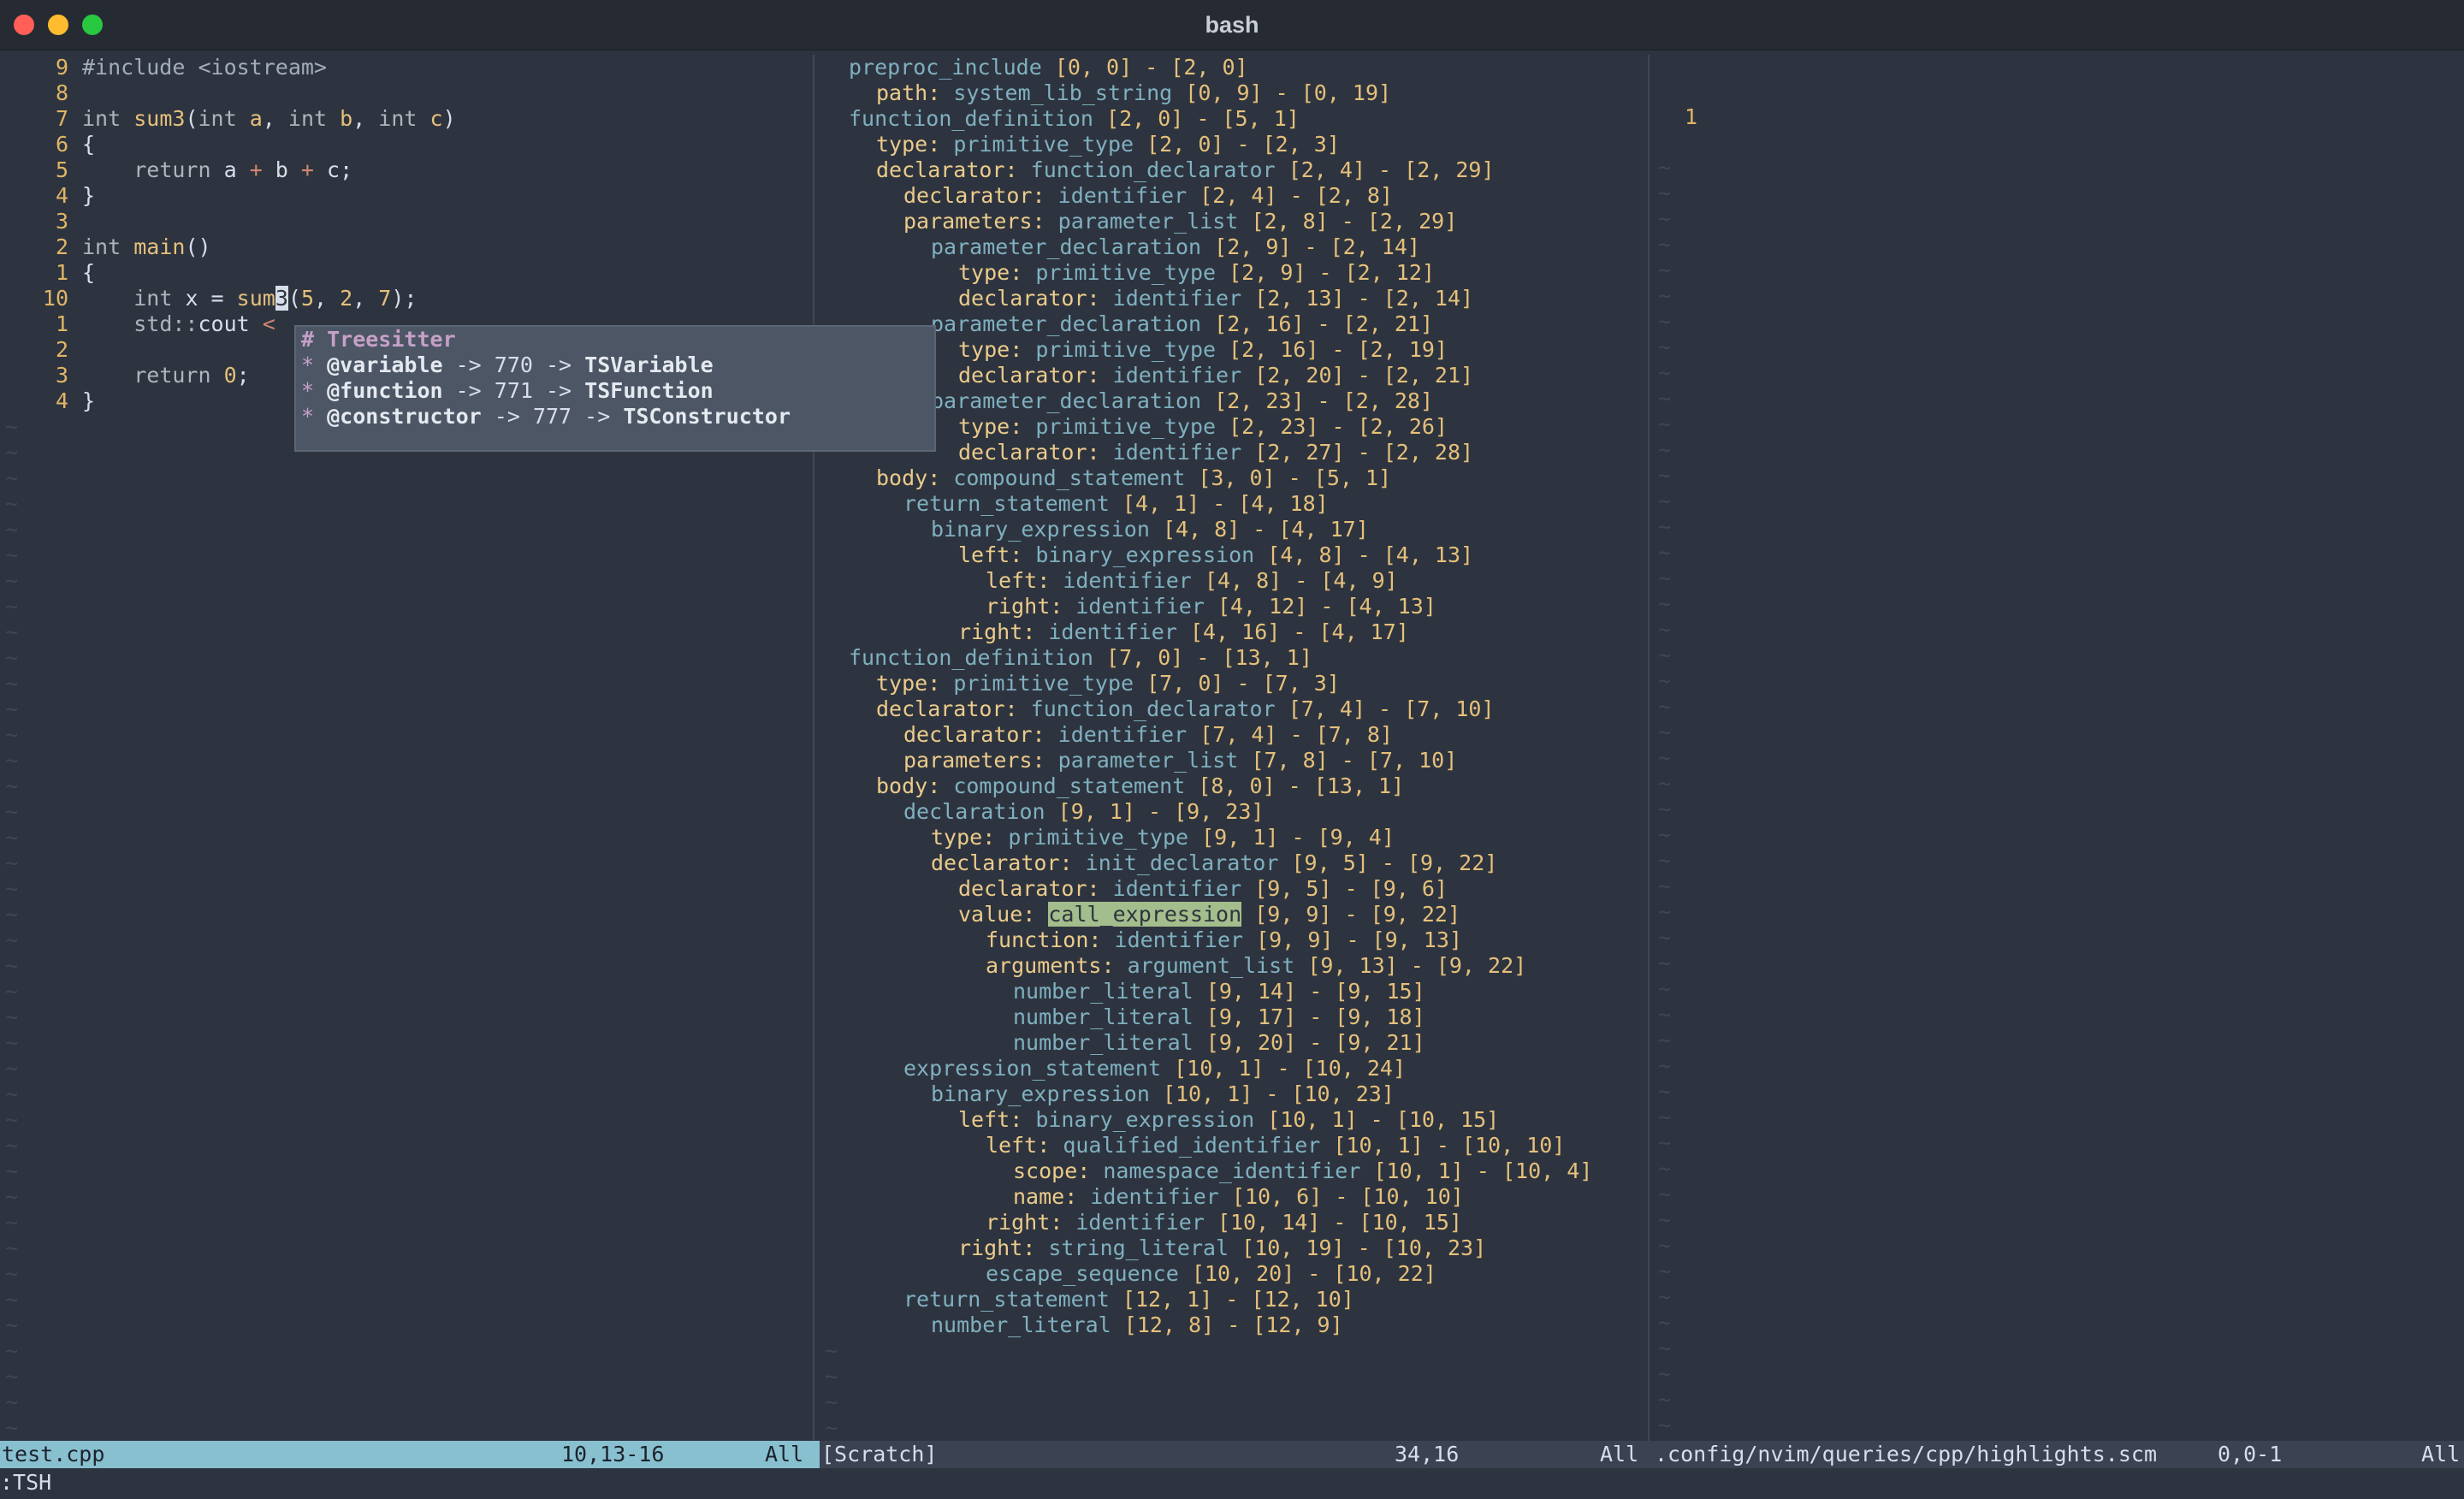  Describe the element at coordinates (1317, 246) in the screenshot. I see `node-range: [2, 9] - [2, 14]` at that location.